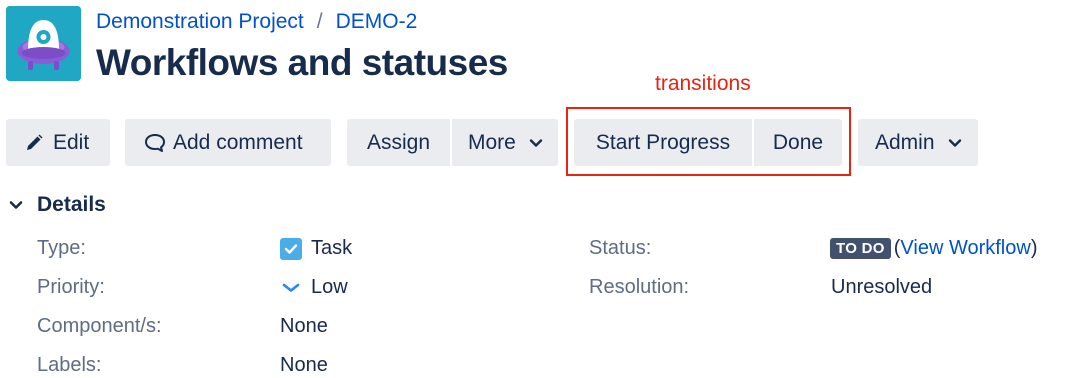 The width and height of the screenshot is (1075, 378). What do you see at coordinates (332, 248) in the screenshot?
I see `type-value-text: Task` at bounding box center [332, 248].